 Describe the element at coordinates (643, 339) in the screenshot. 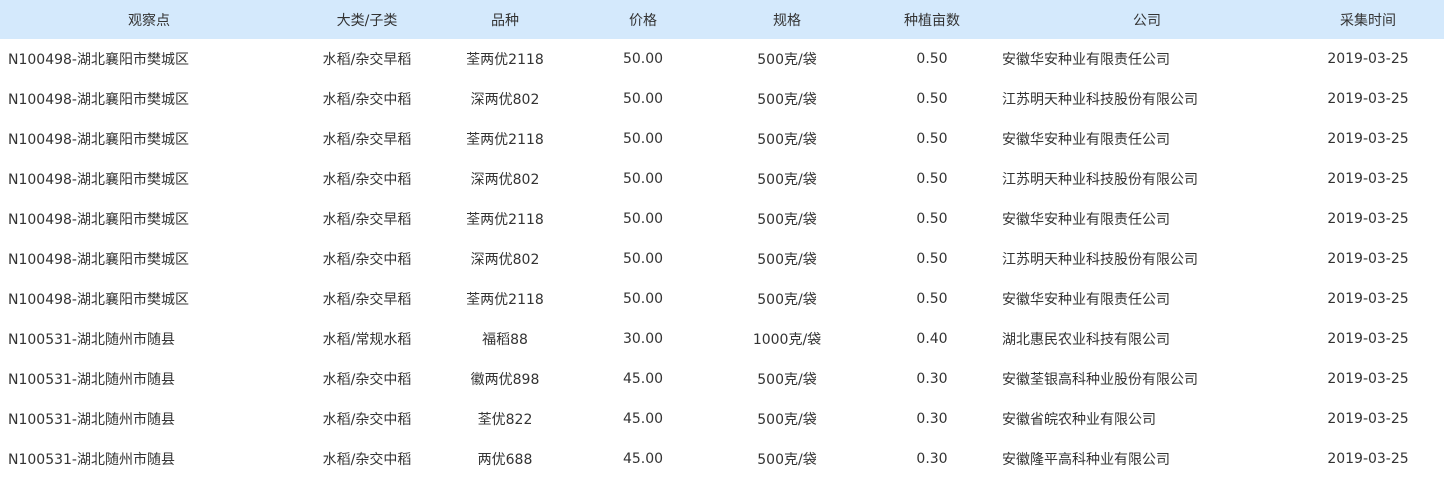

I see `cell-price: 30.00` at that location.